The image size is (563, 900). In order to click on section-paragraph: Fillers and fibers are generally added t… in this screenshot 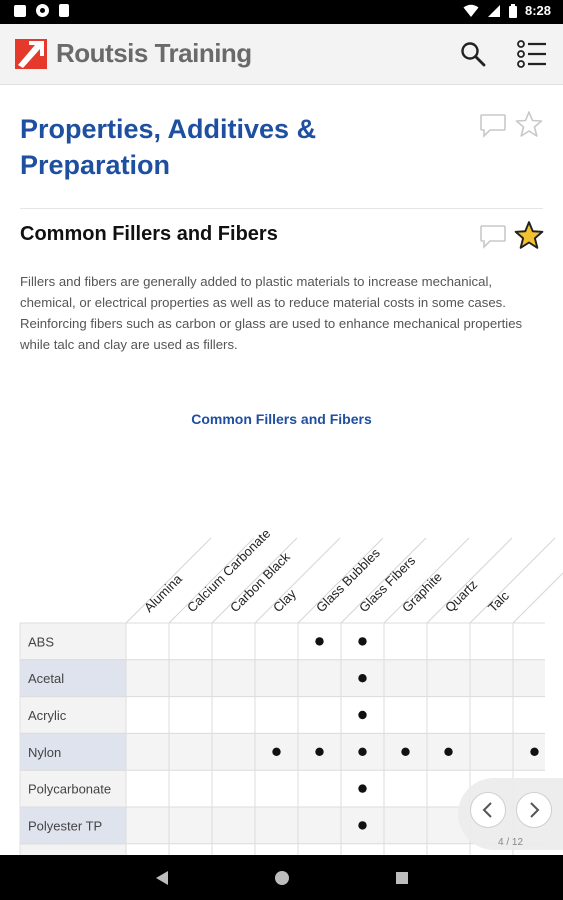, I will do `click(271, 313)`.